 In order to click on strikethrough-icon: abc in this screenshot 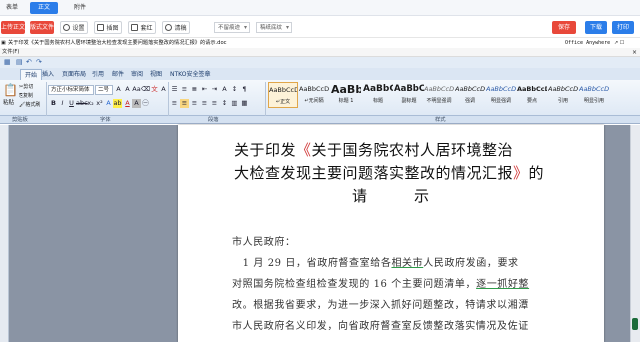, I will do `click(82, 103)`.